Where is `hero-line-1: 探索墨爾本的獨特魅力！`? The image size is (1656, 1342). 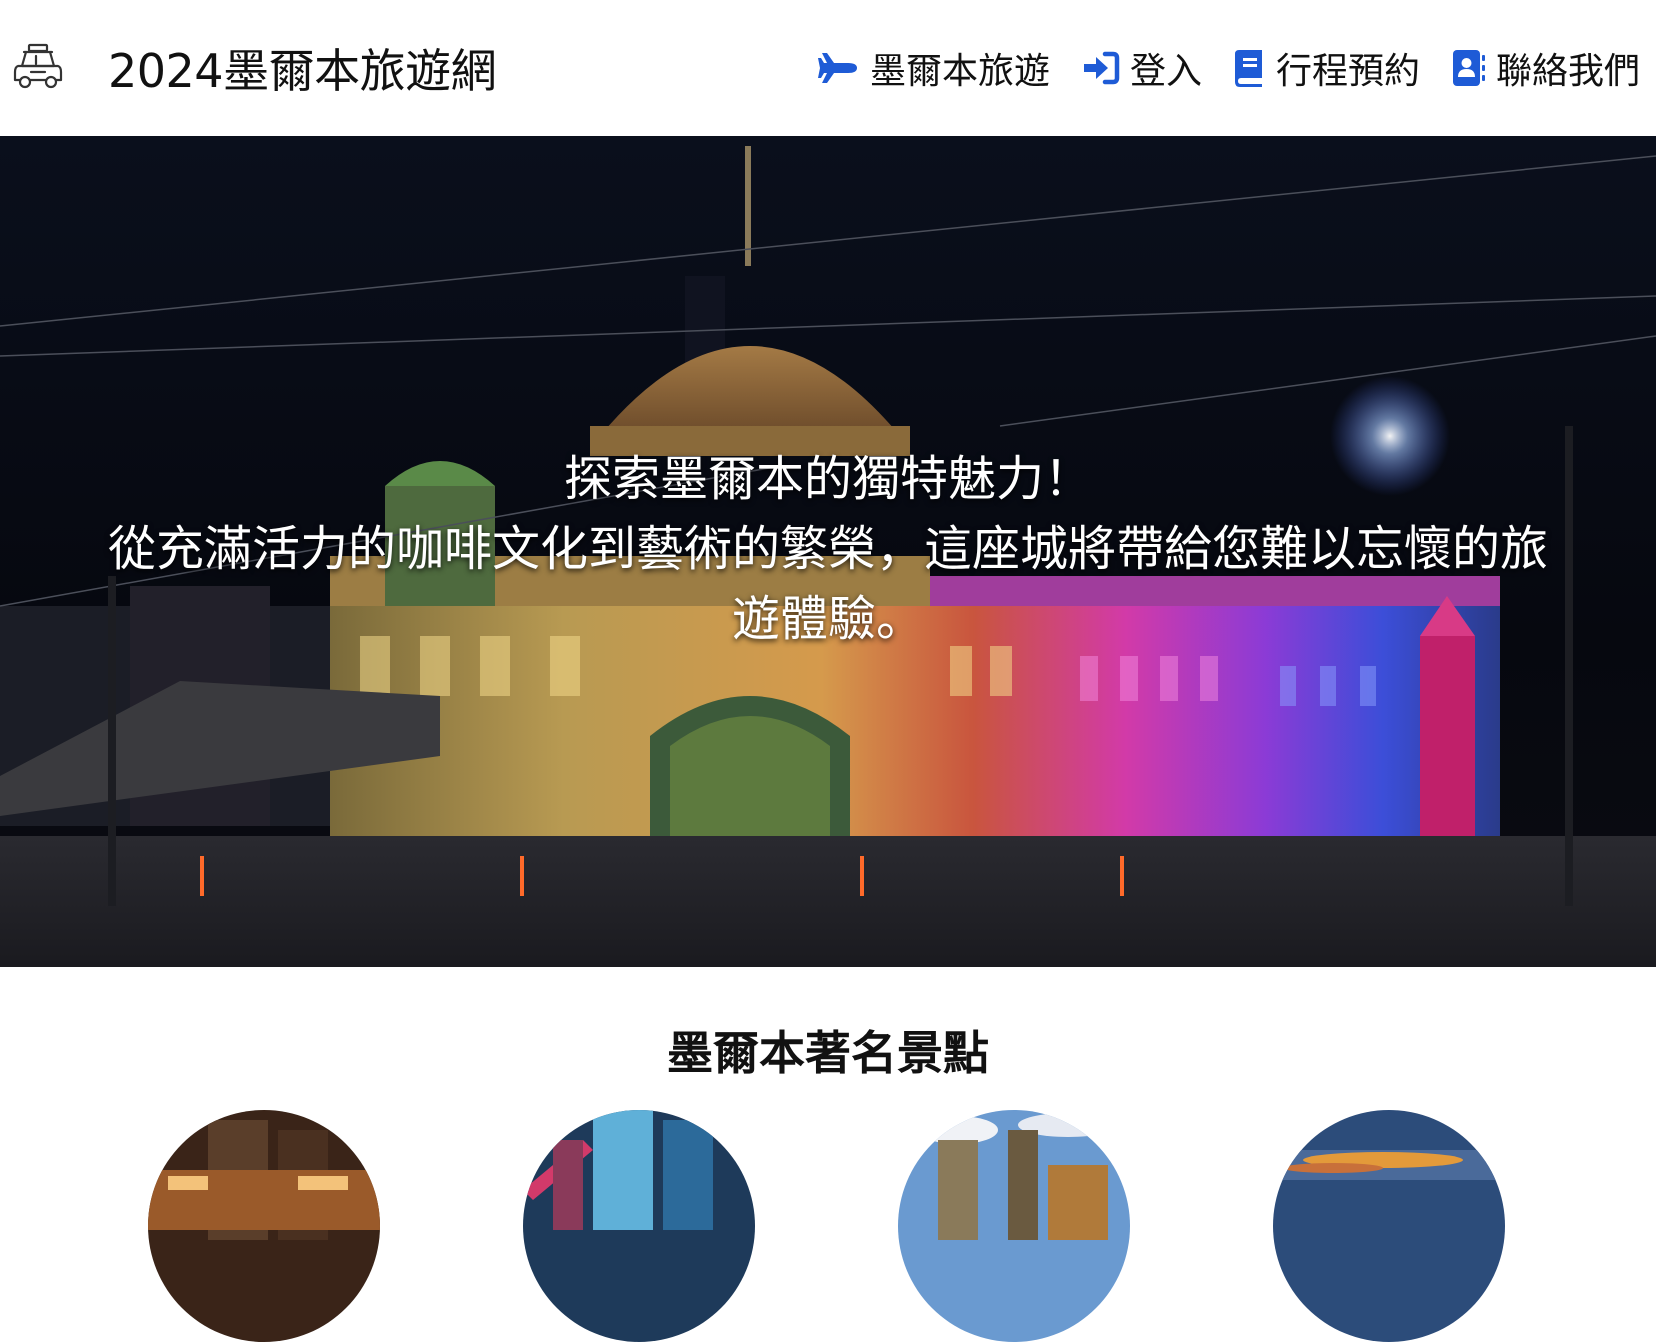
hero-line-1: 探索墨爾本的獨特魅力！ is located at coordinates (827, 479).